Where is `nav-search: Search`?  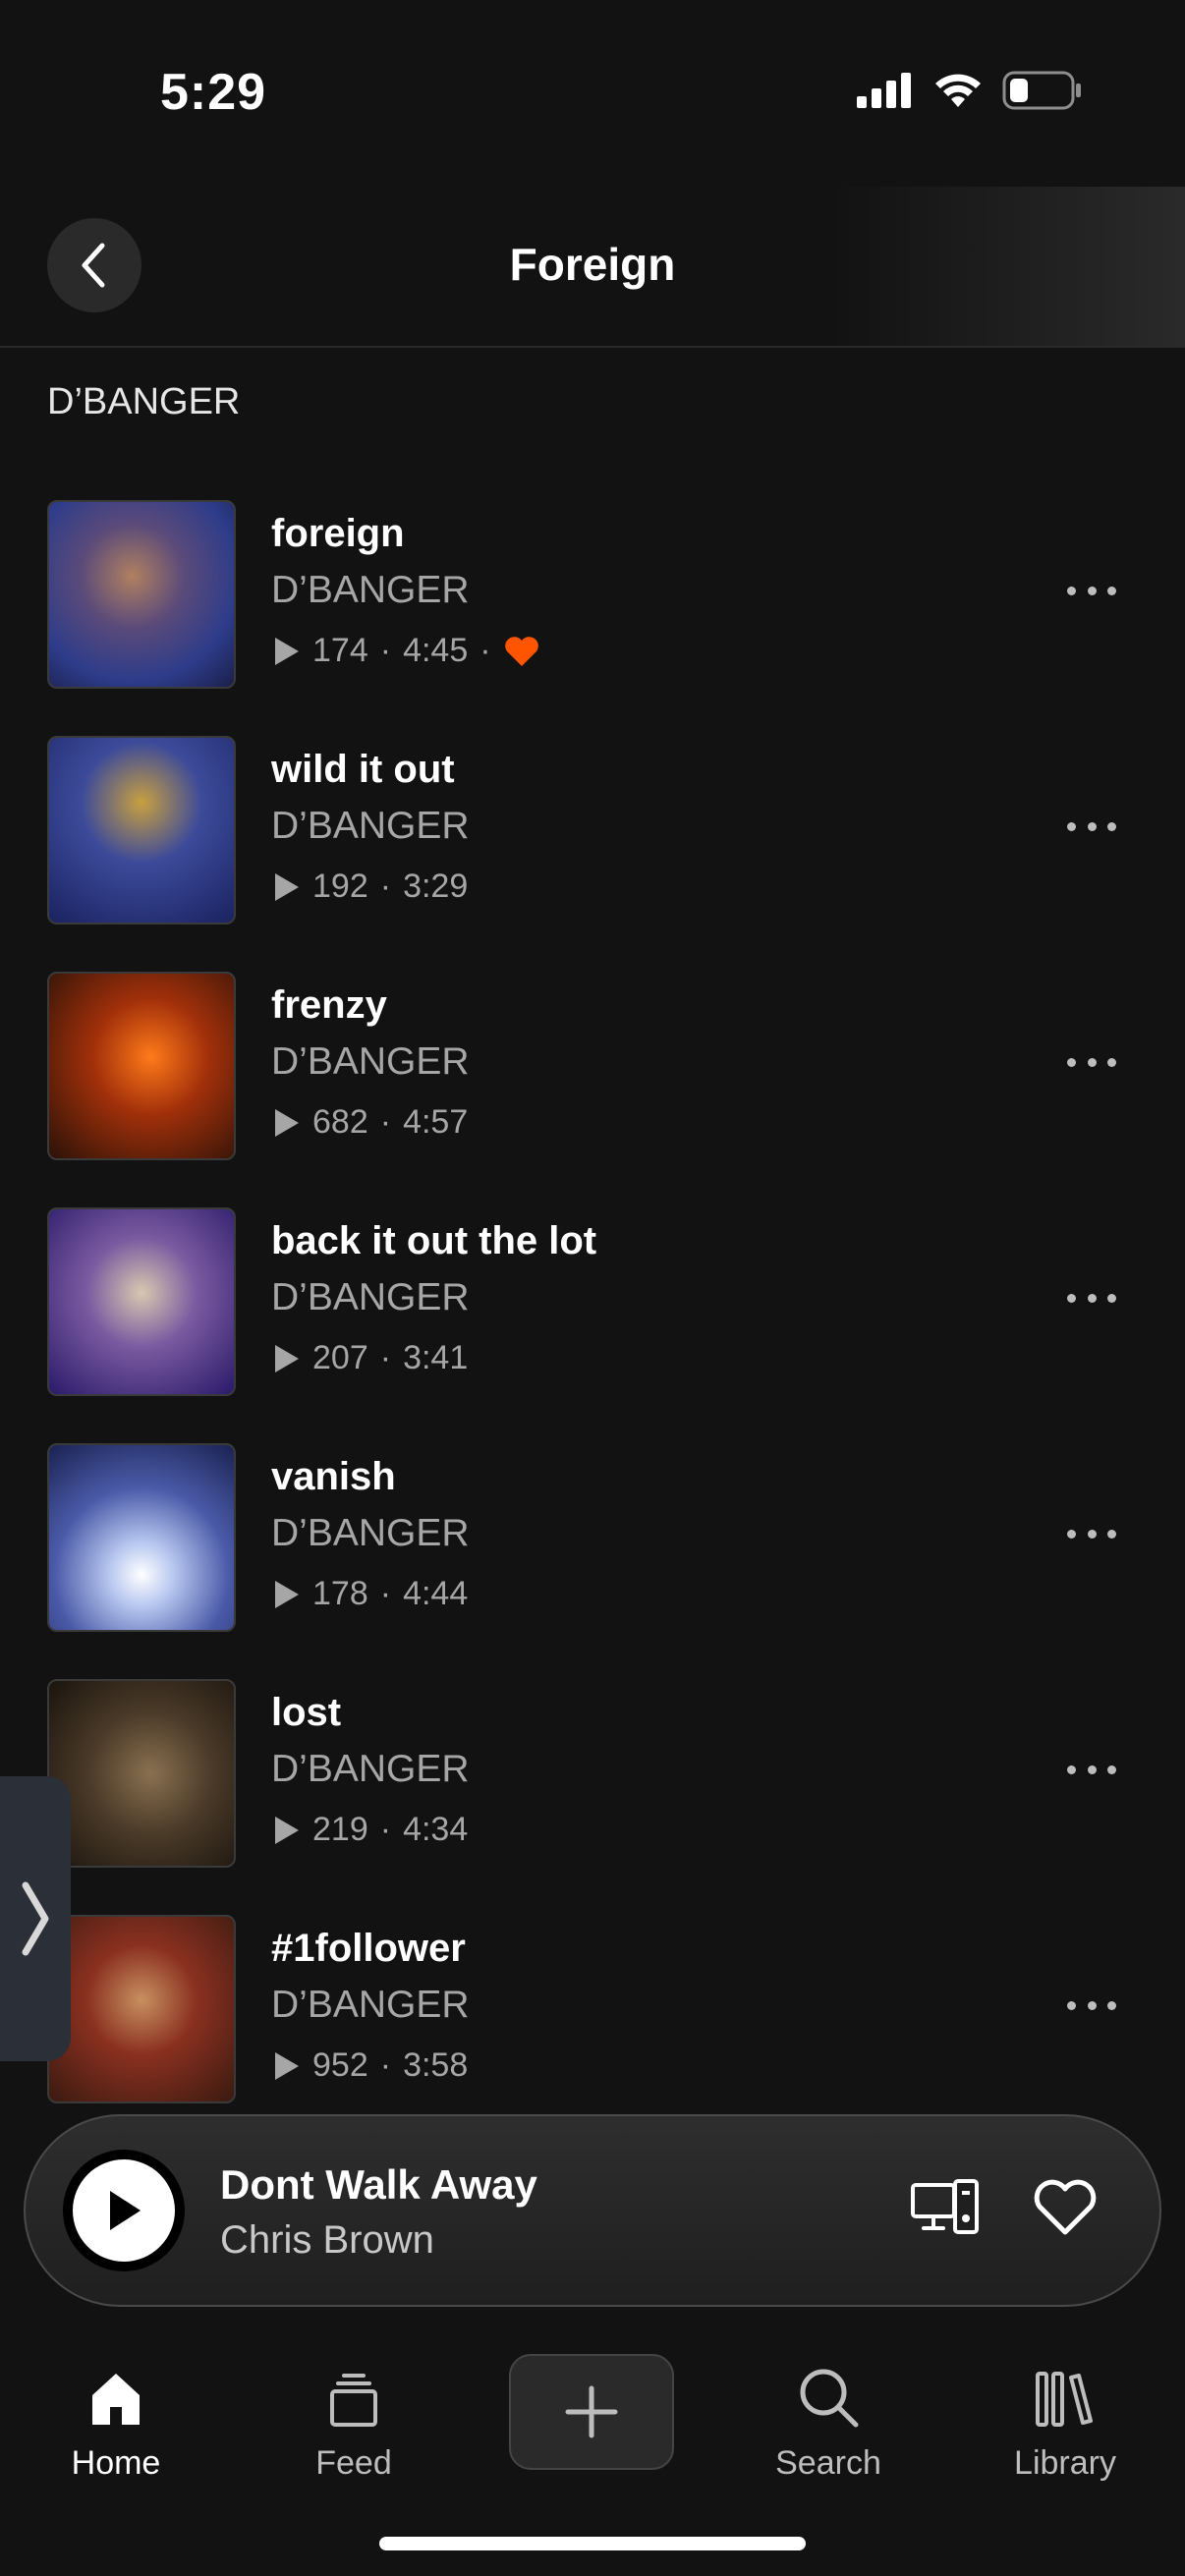
nav-search: Search is located at coordinates (829, 2405).